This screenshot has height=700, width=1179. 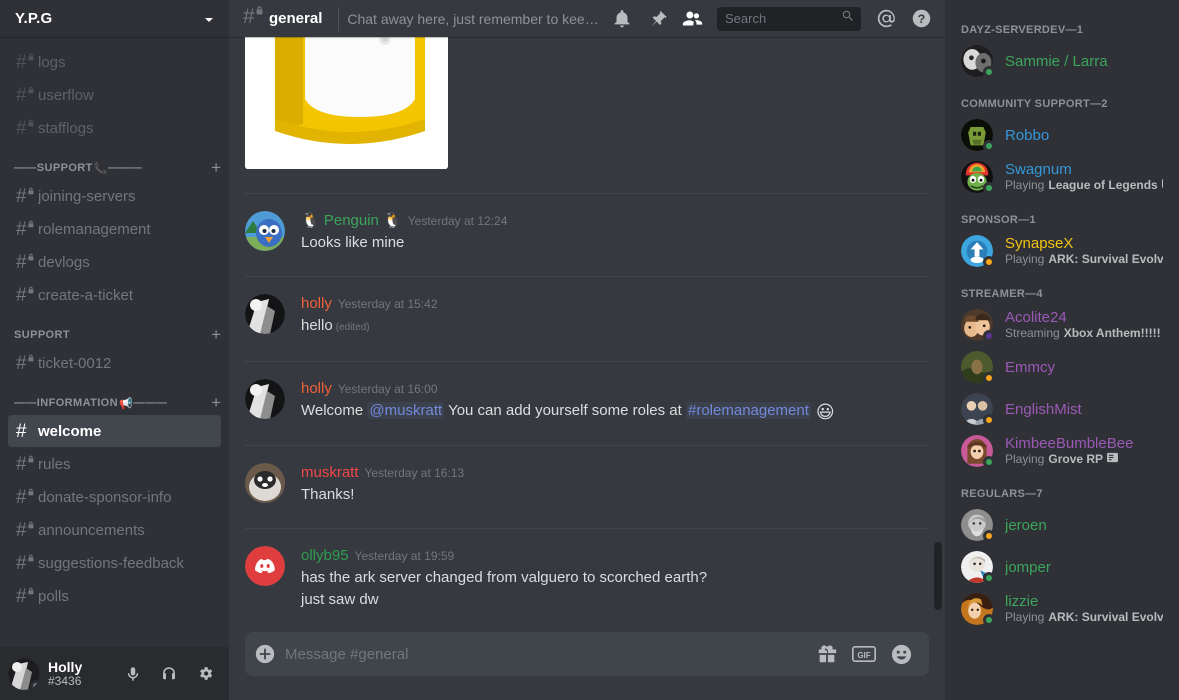 What do you see at coordinates (352, 327) in the screenshot?
I see `edited-marker: (edited)` at bounding box center [352, 327].